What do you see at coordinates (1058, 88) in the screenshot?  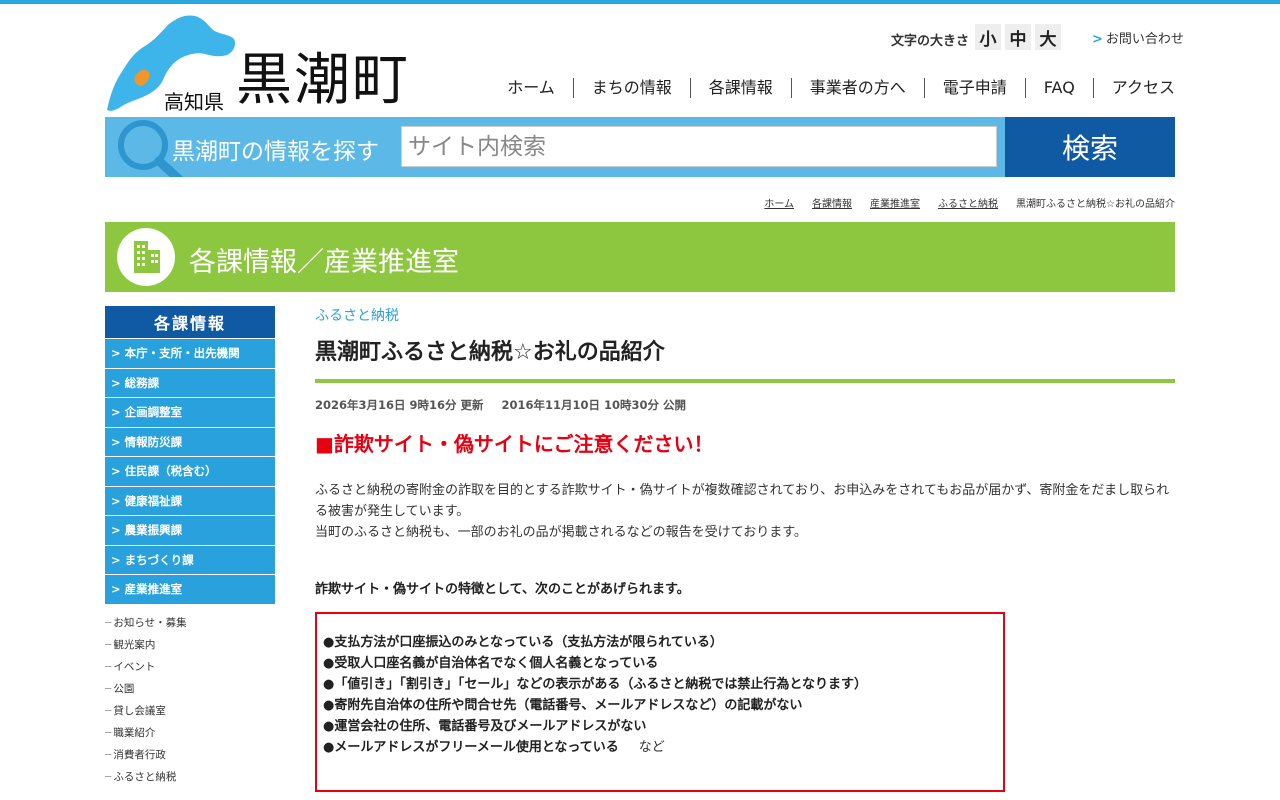 I see `nav-faq: FAQ` at bounding box center [1058, 88].